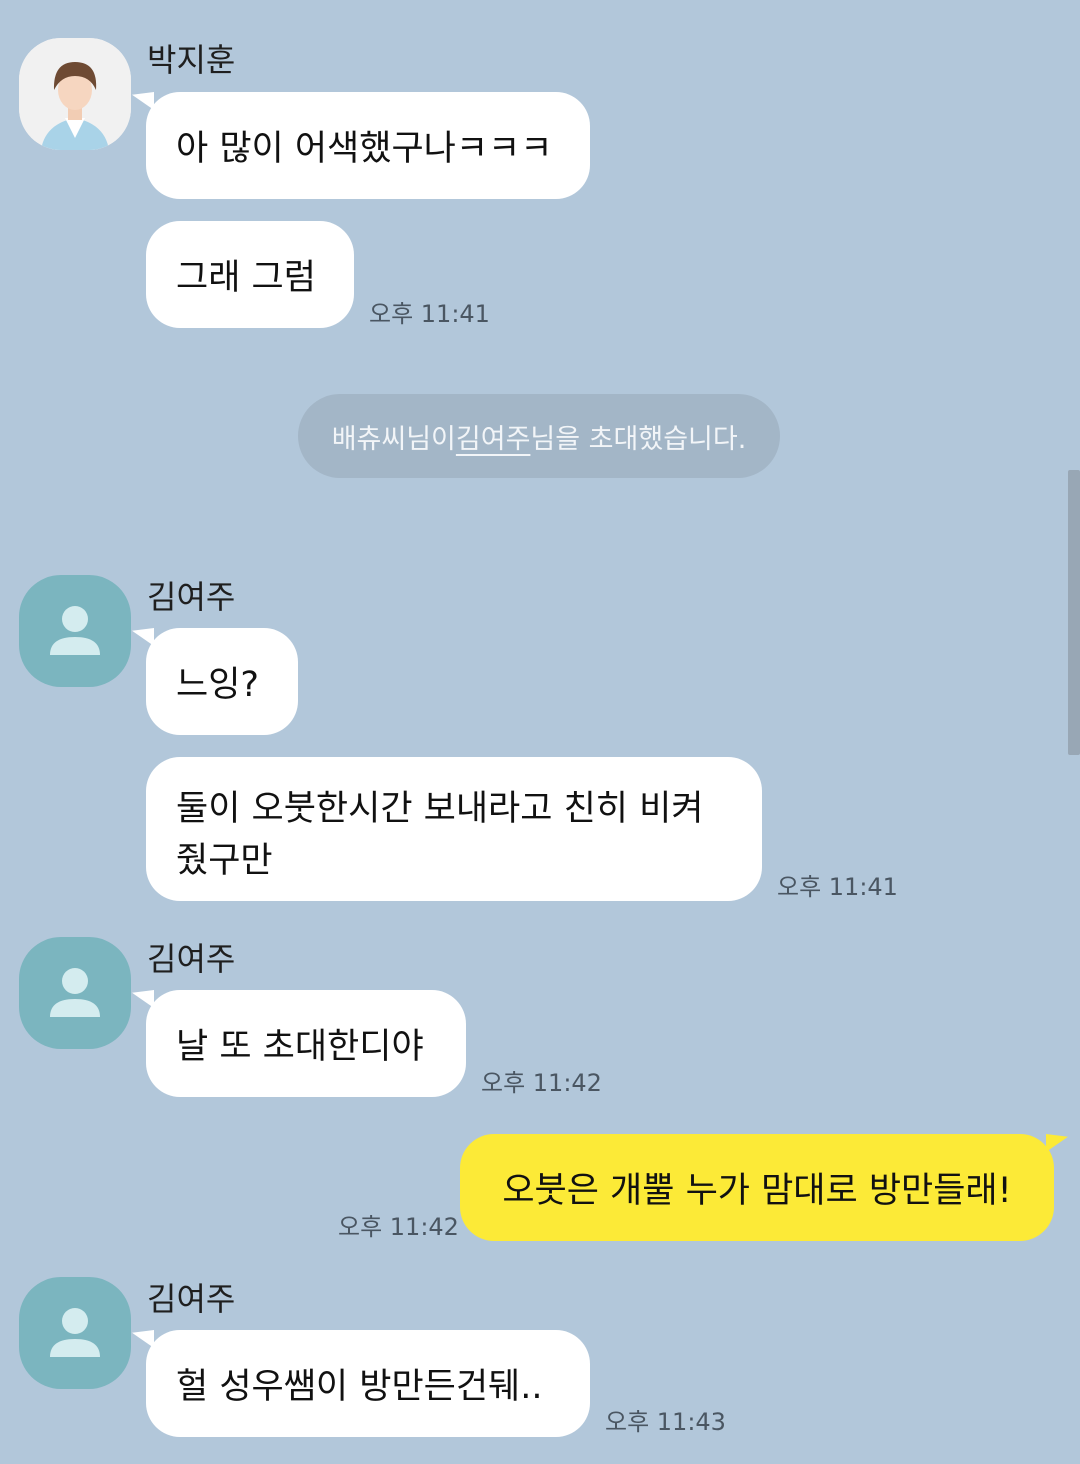 The image size is (1080, 1464). I want to click on profile-photo-icon, so click(75, 94).